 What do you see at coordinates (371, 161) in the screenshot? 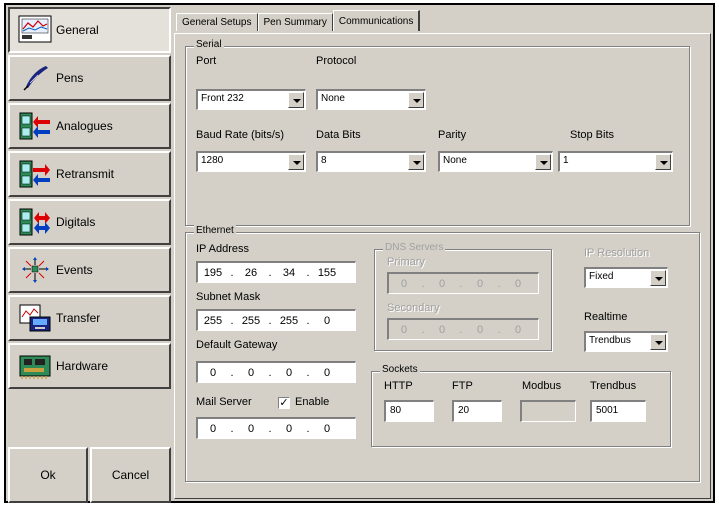
I see `data-bits-select: 8` at bounding box center [371, 161].